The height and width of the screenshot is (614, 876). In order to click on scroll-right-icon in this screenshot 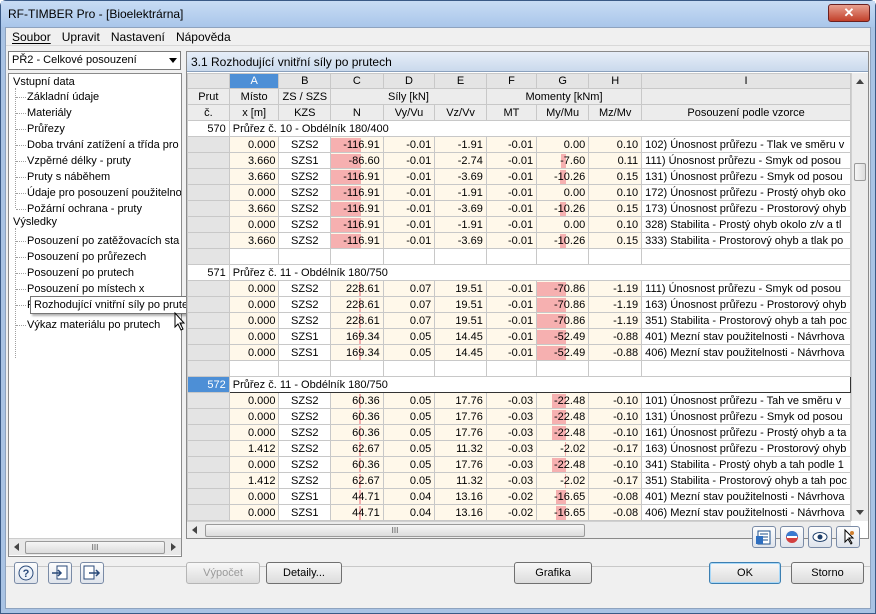, I will do `click(173, 547)`.